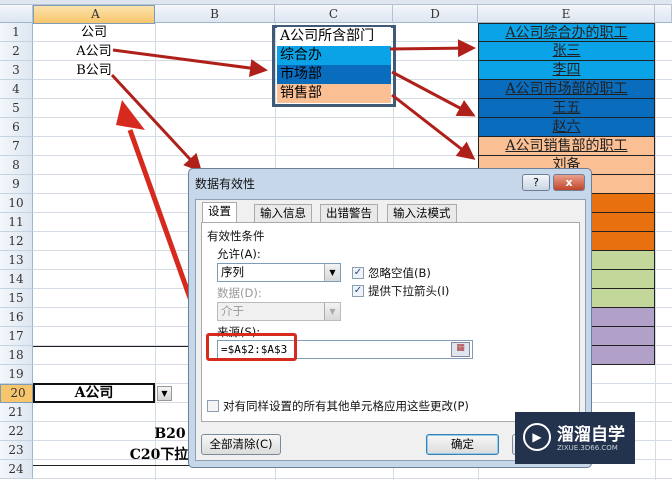 The image size is (672, 480). I want to click on dropdown-checkbox: ✓, so click(358, 291).